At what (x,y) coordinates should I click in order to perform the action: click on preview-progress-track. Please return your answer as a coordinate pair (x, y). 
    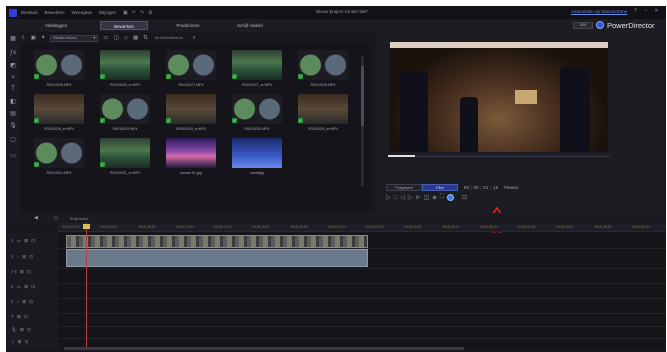
    Looking at the image, I should click on (499, 156).